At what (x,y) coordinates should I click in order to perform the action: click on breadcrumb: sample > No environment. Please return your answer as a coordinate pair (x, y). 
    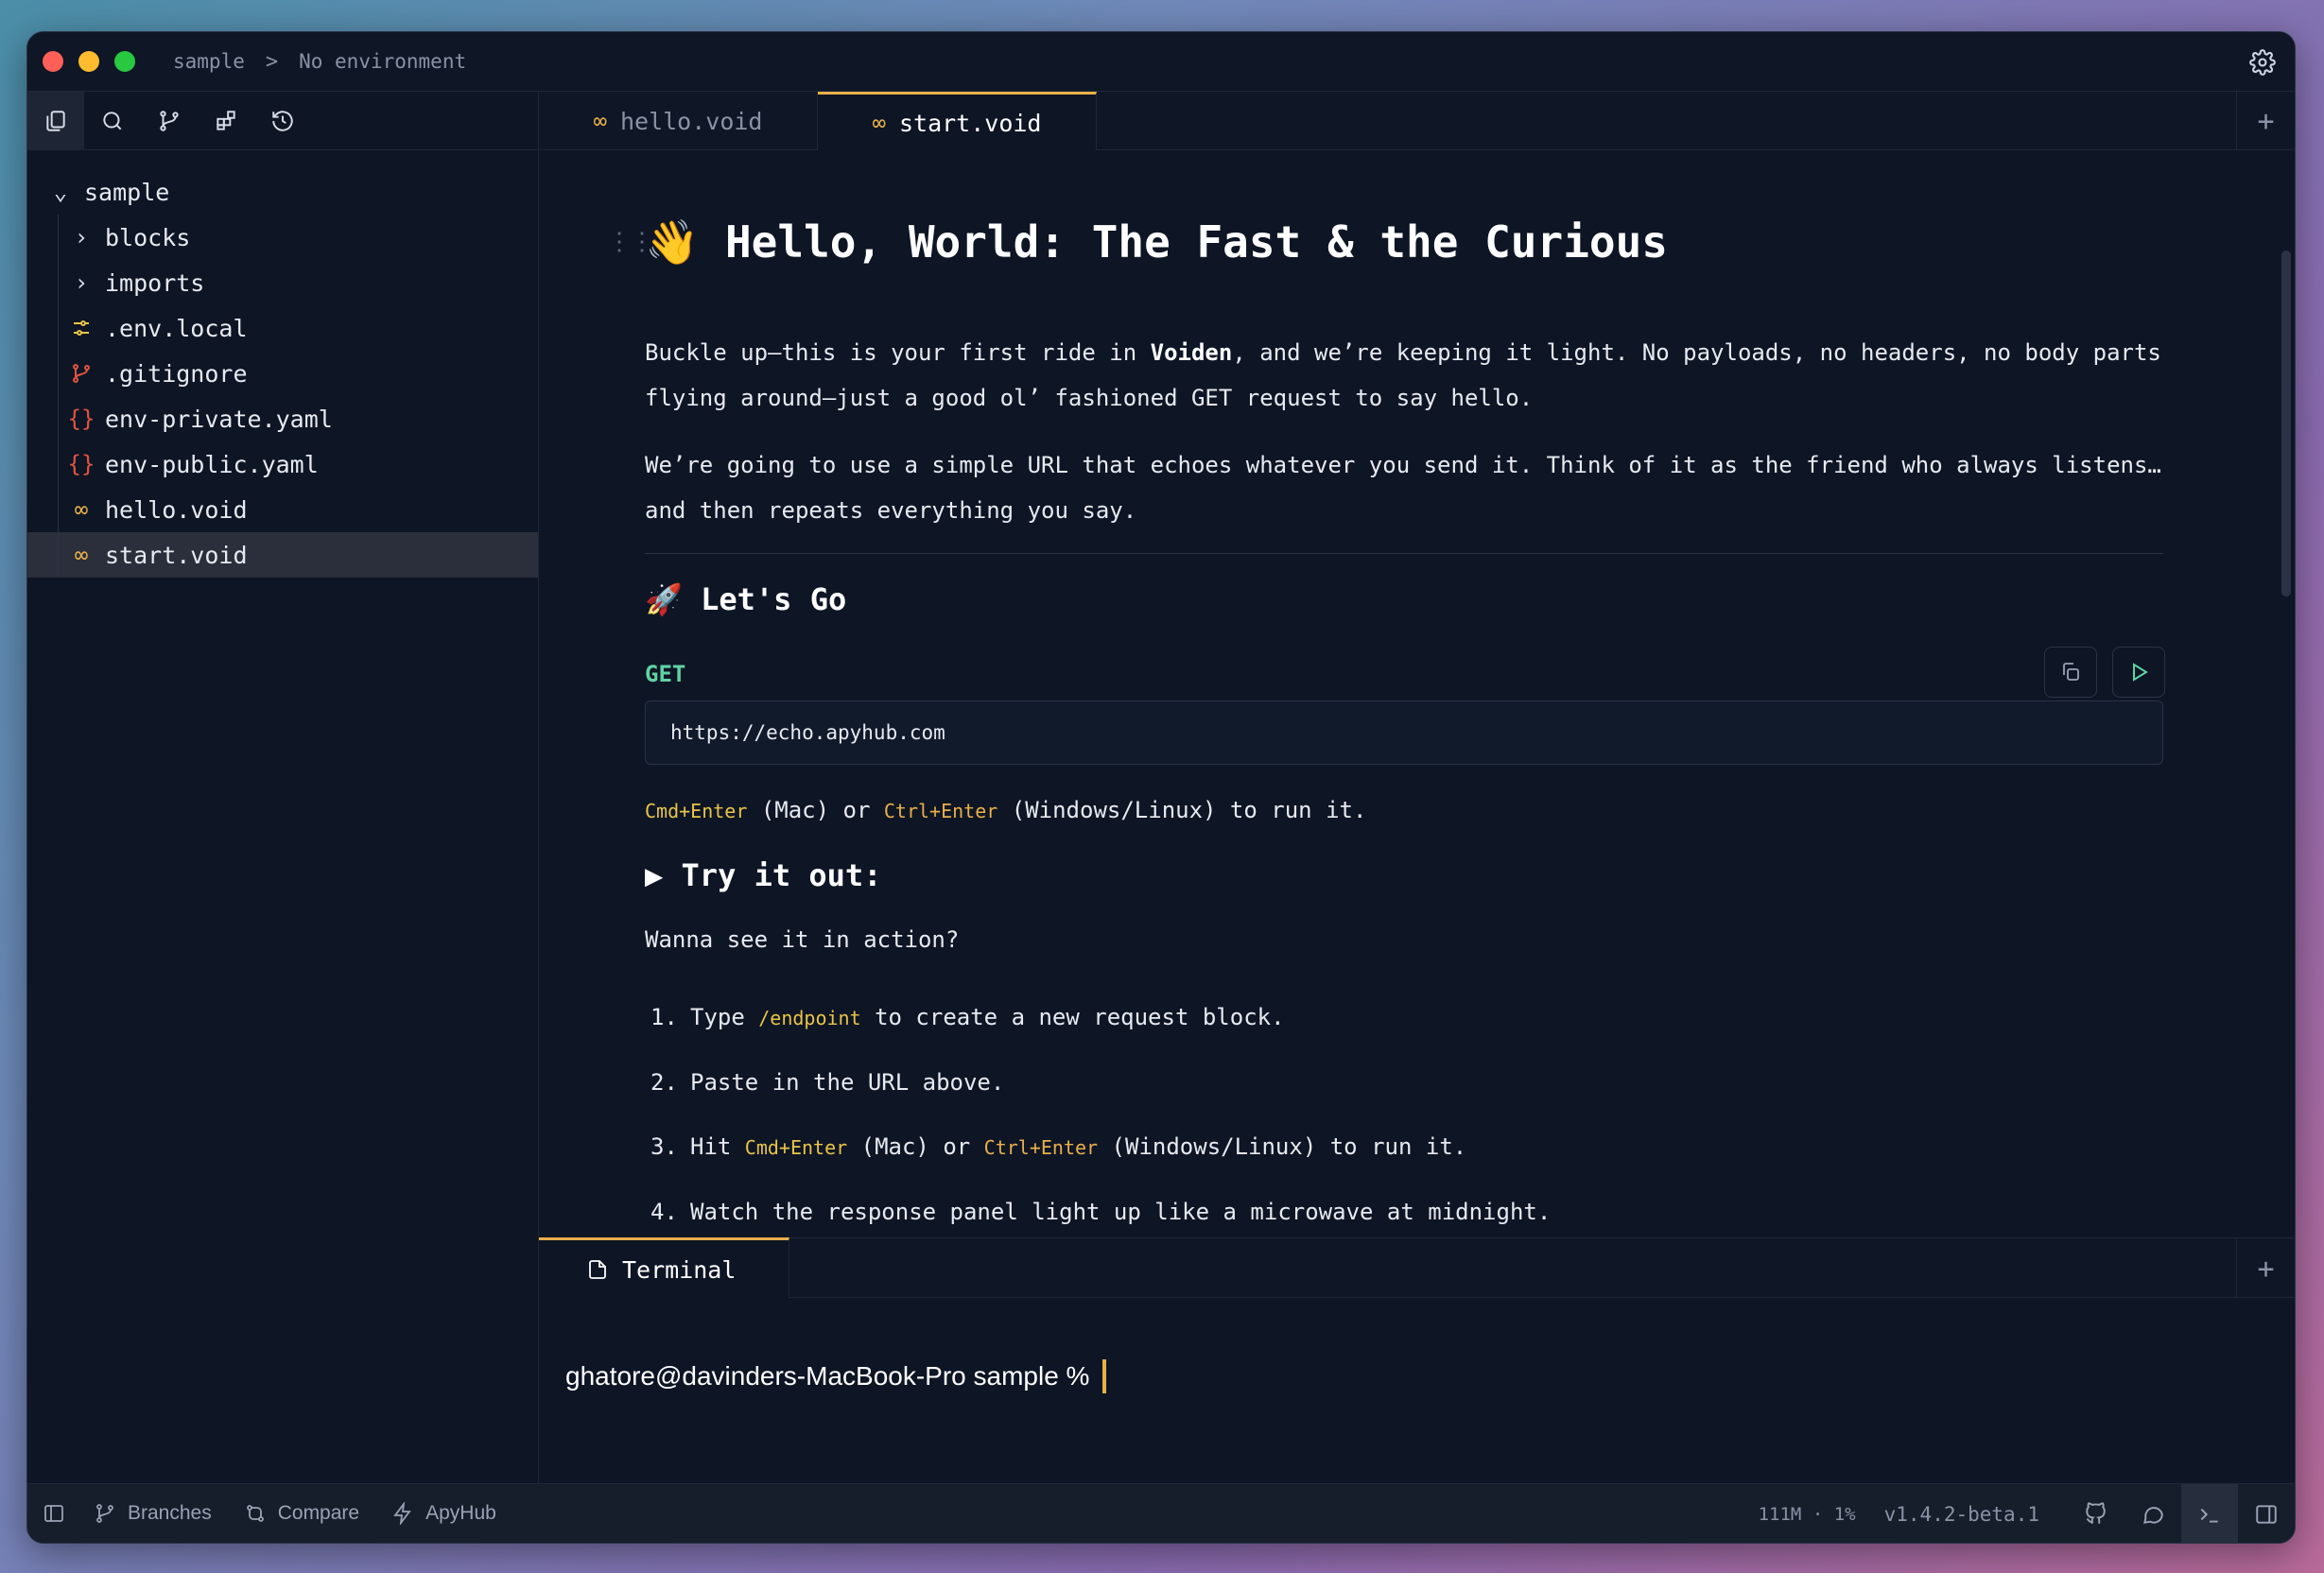
    Looking at the image, I should click on (319, 62).